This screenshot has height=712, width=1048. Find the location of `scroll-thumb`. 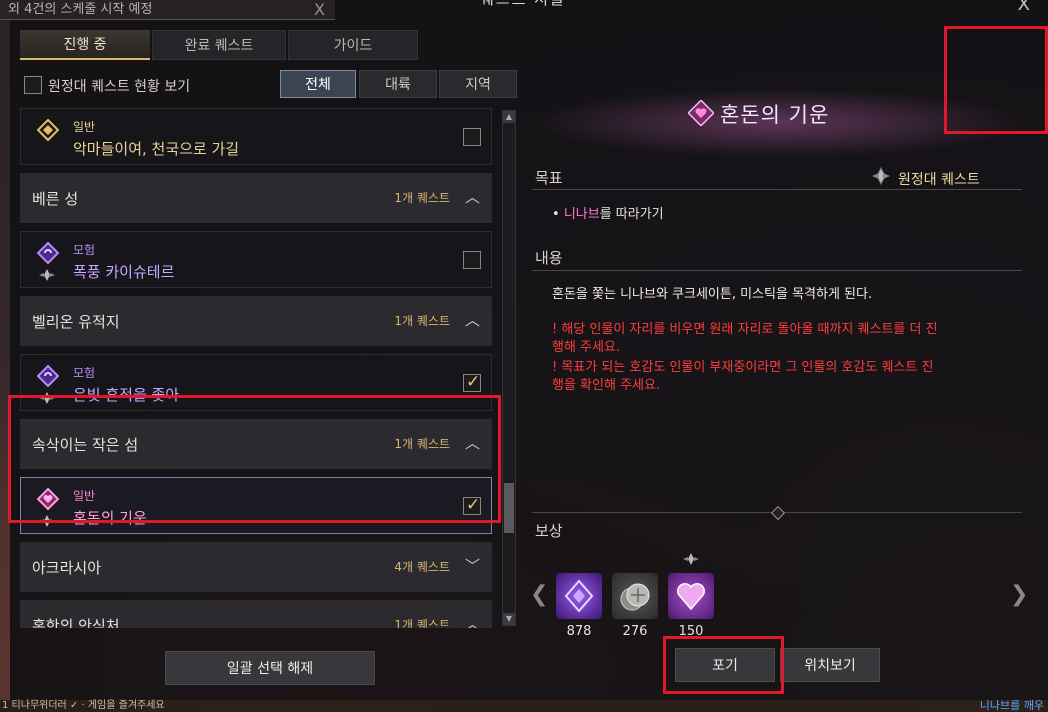

scroll-thumb is located at coordinates (509, 508).